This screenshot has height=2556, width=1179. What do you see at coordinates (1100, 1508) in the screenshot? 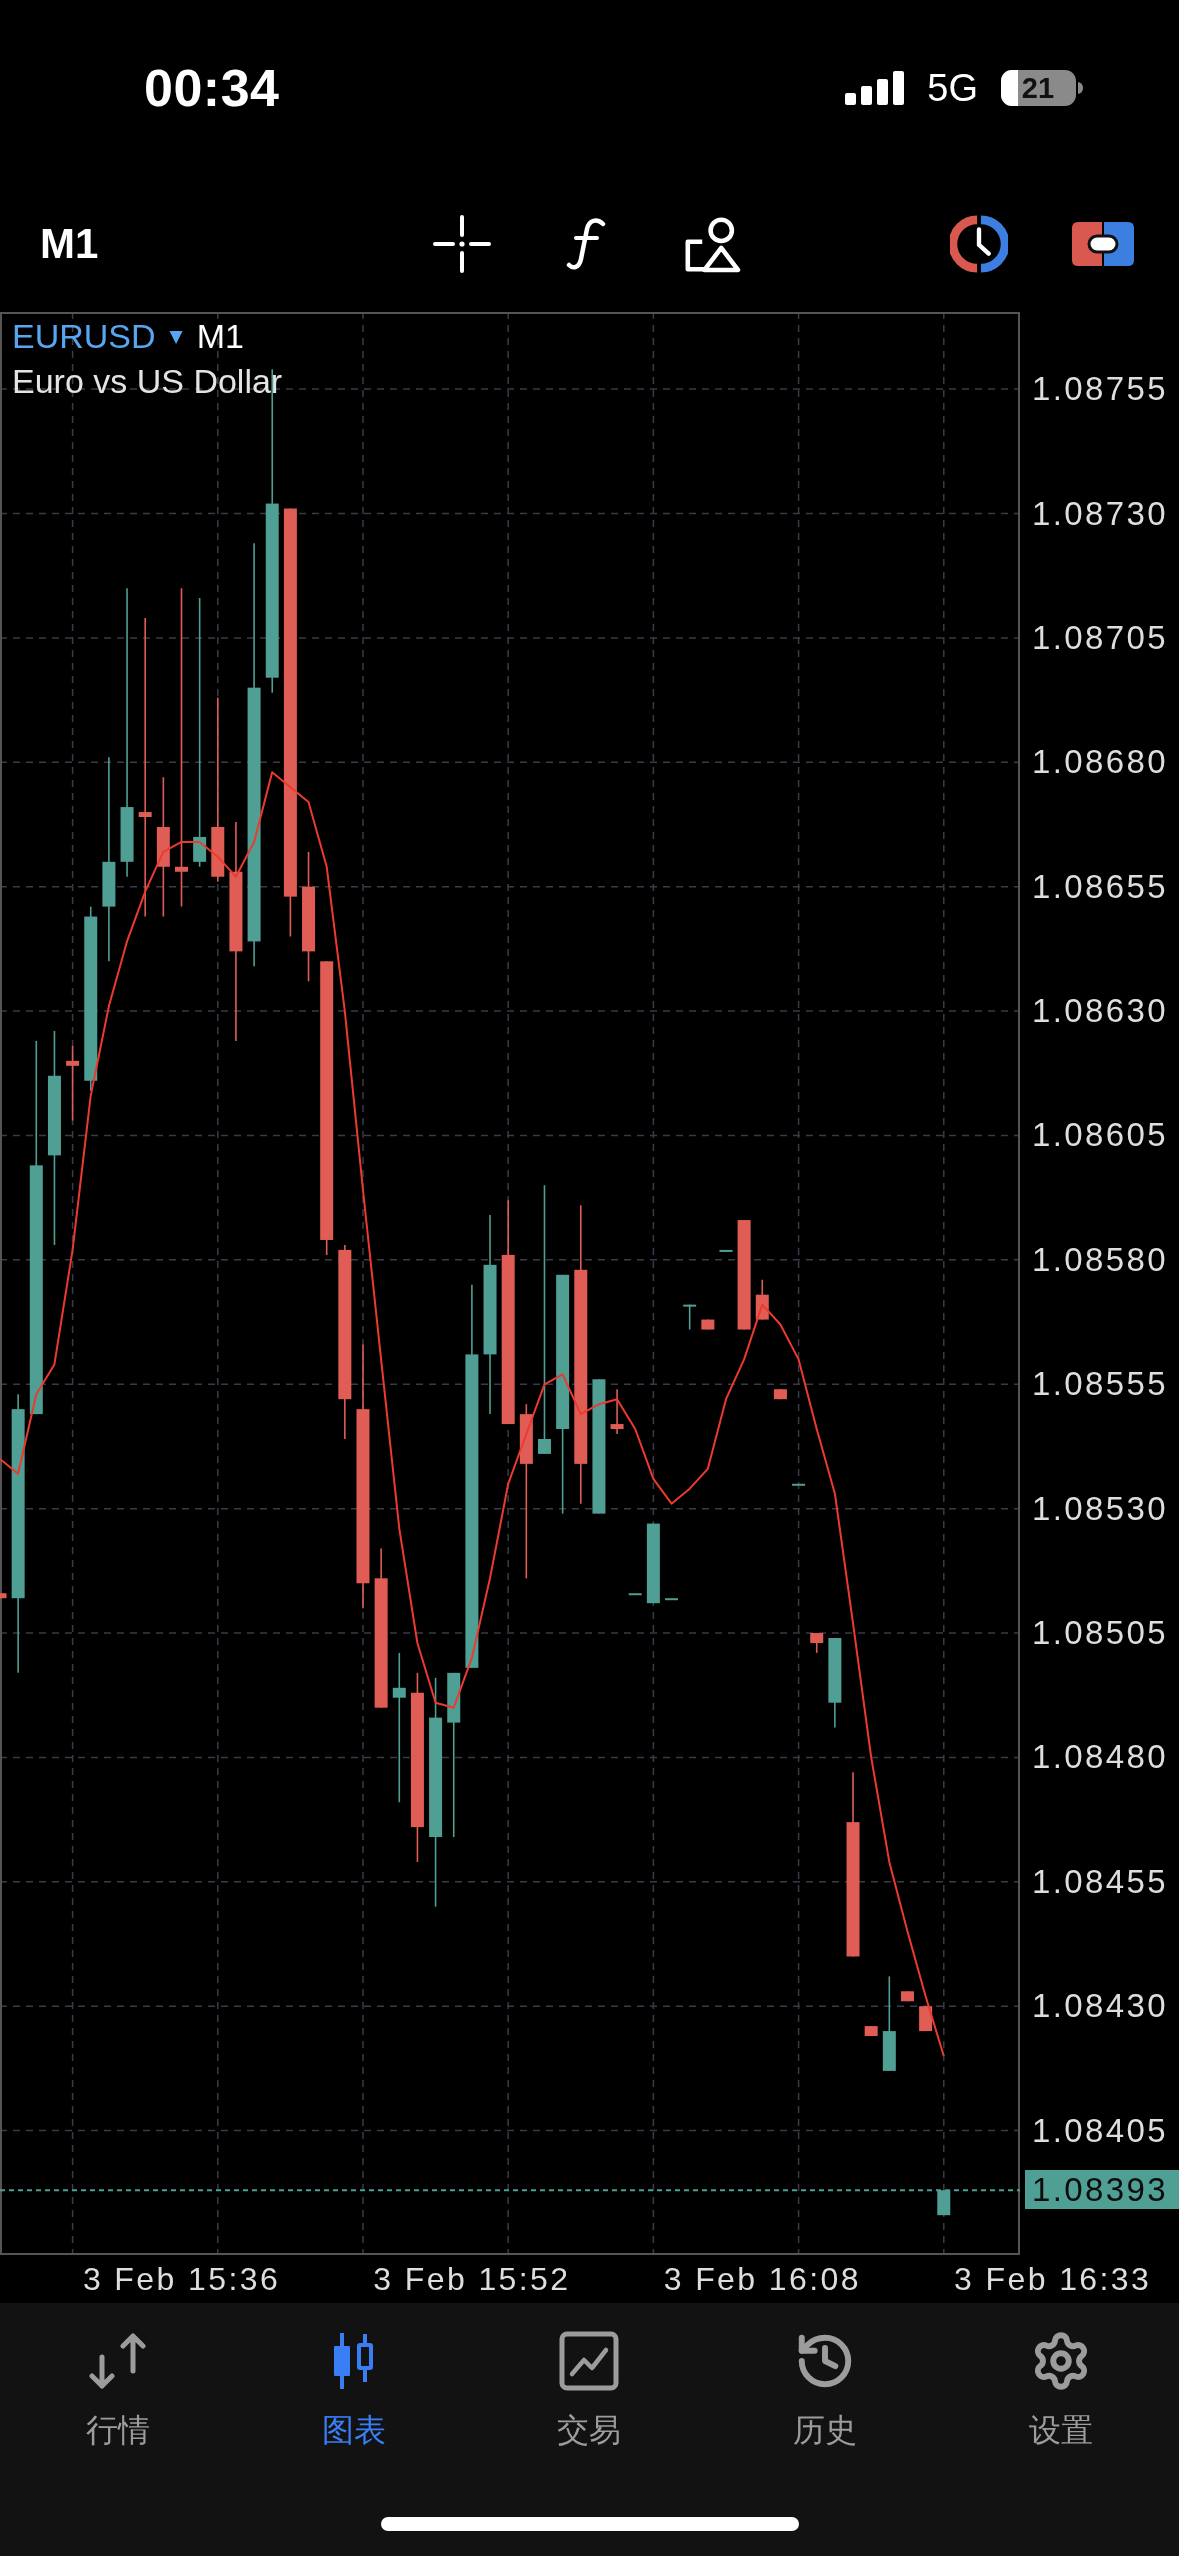
I see `price-label: 1.08530` at bounding box center [1100, 1508].